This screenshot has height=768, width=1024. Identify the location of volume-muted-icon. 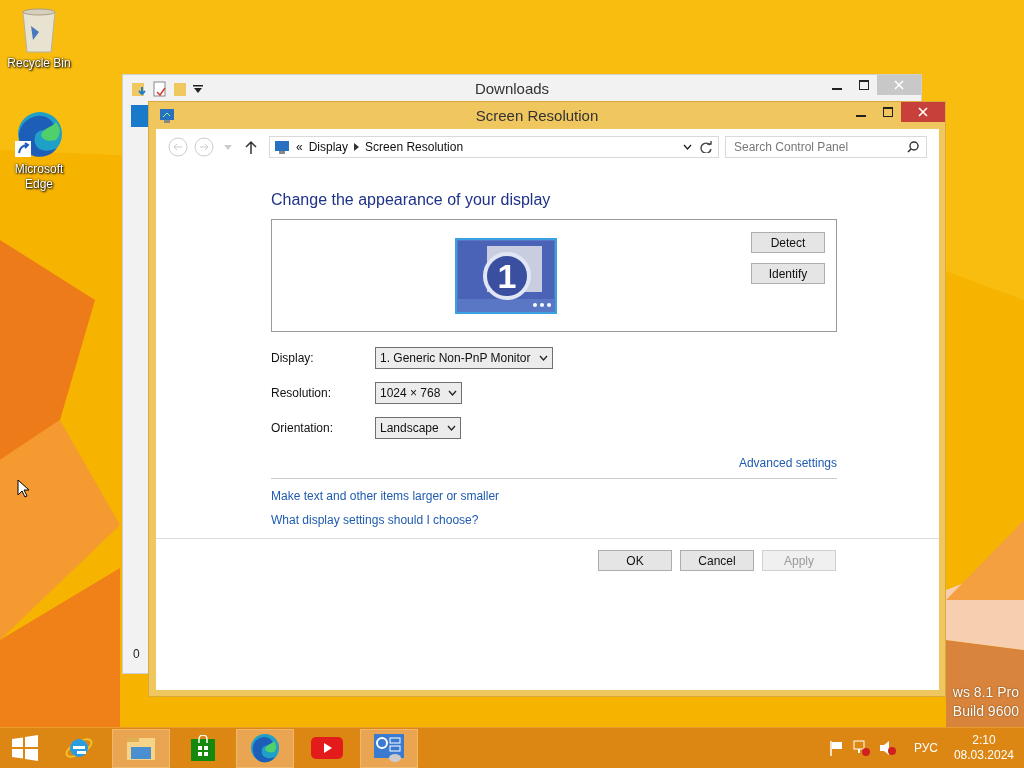
(887, 748).